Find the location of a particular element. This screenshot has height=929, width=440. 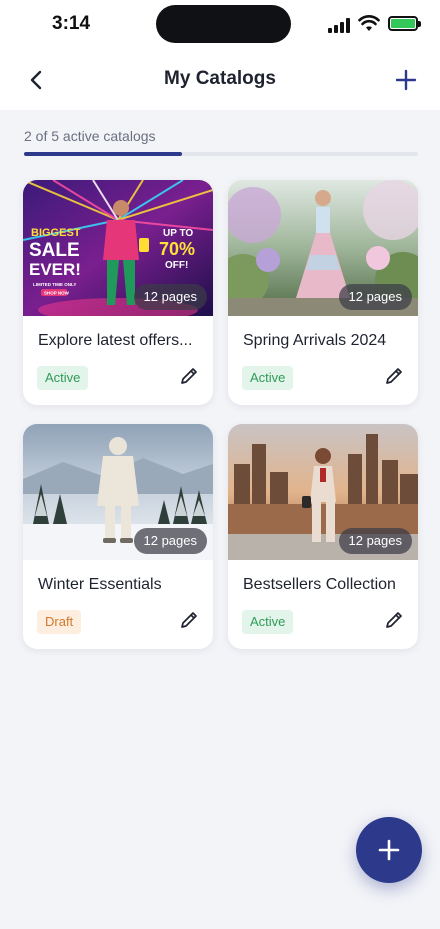

status-time: 3:14 is located at coordinates (71, 23).